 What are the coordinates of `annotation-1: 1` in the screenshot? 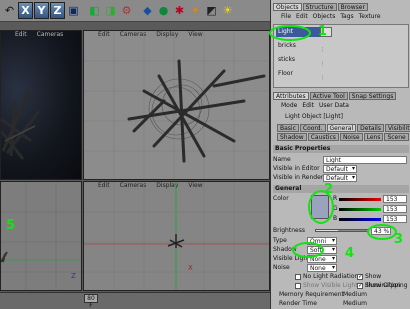 It's located at (323, 31).